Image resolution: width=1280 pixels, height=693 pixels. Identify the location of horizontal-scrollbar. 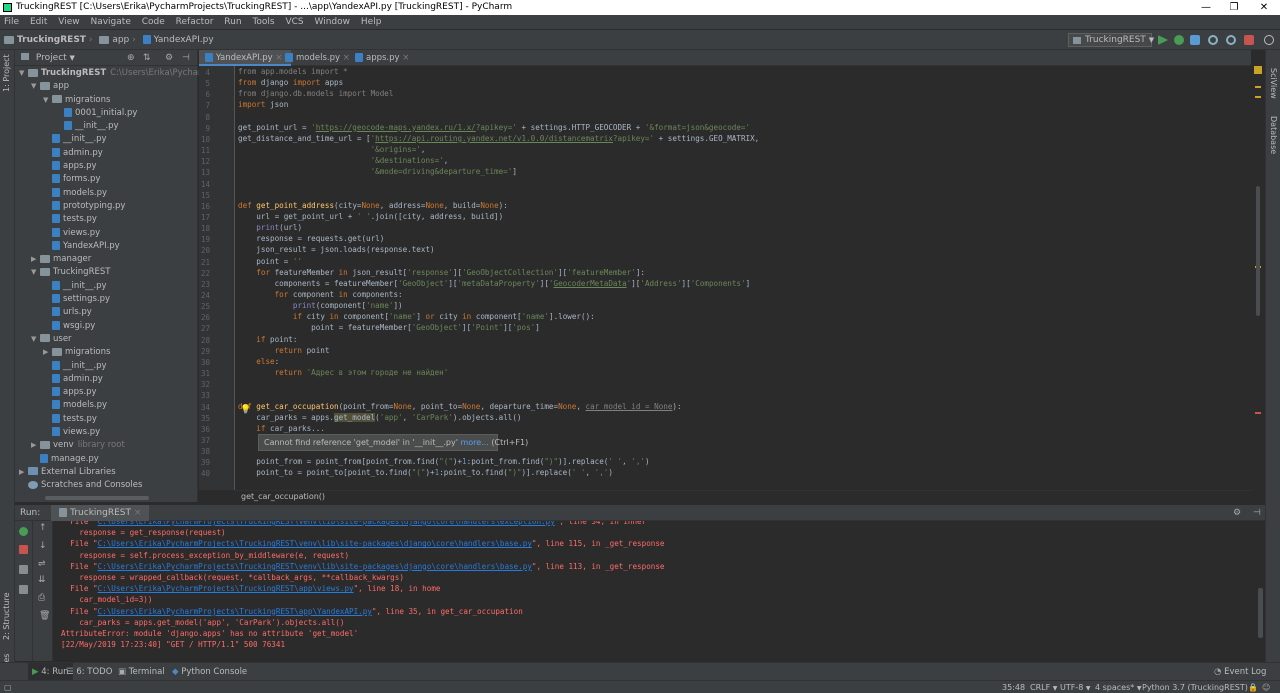
(97, 498).